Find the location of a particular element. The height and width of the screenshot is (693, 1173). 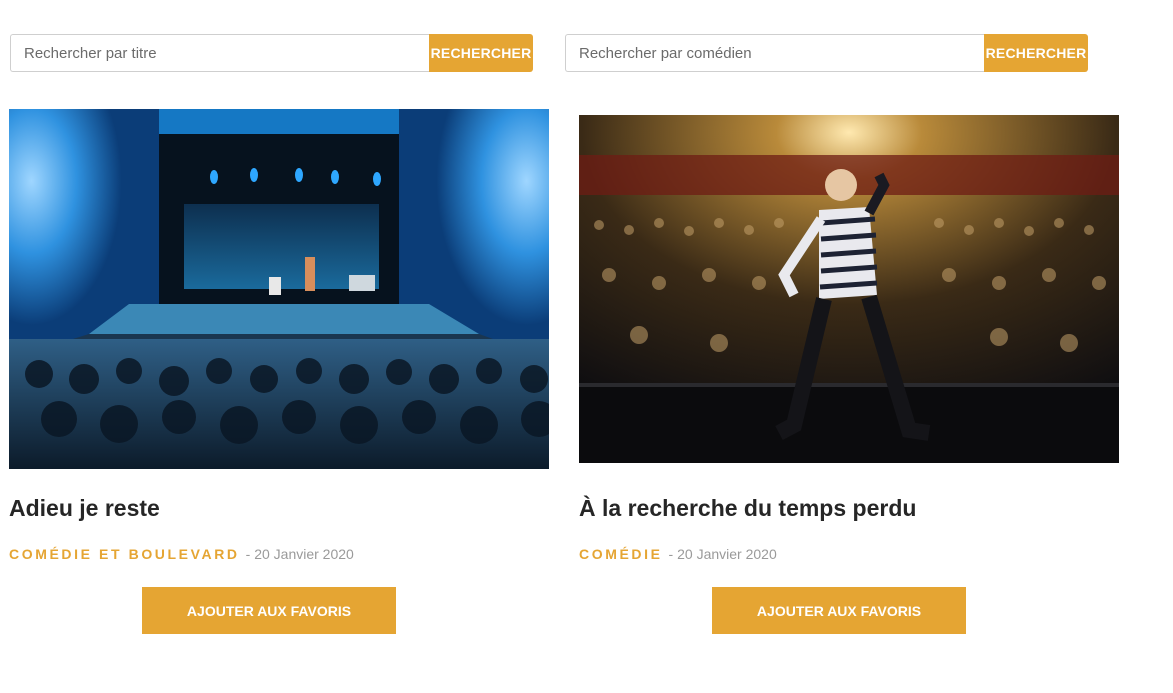

show-meta: COMÉDIE - 20 Janvier 2020 is located at coordinates (678, 554).